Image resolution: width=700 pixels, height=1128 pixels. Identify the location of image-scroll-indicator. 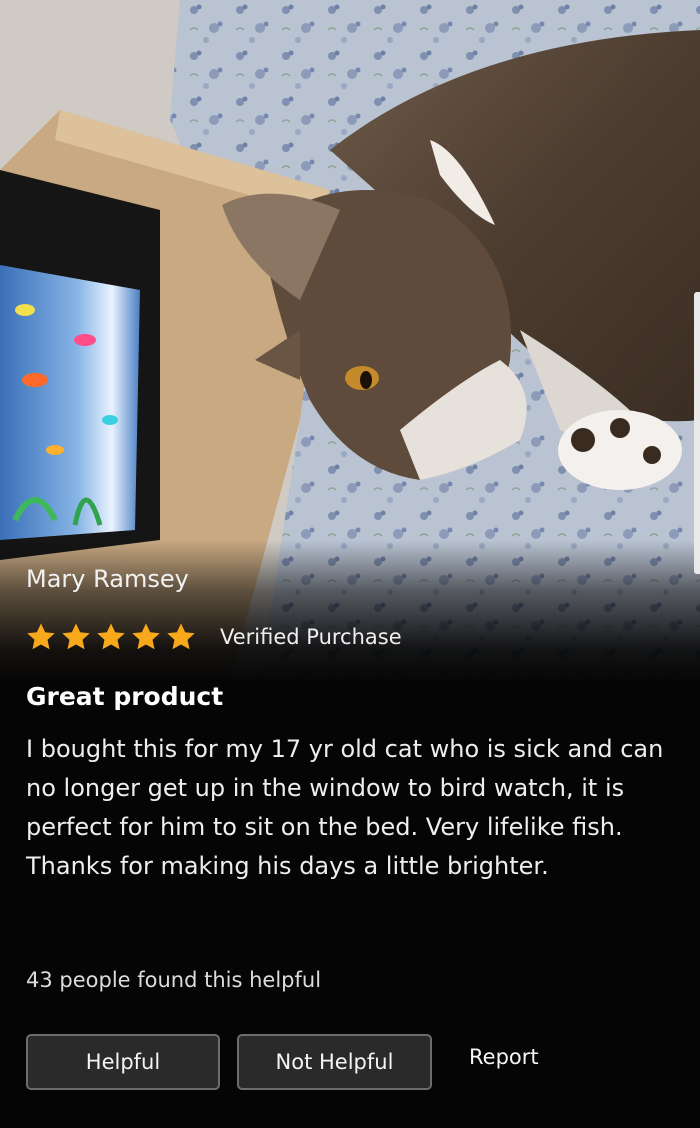
(697, 433).